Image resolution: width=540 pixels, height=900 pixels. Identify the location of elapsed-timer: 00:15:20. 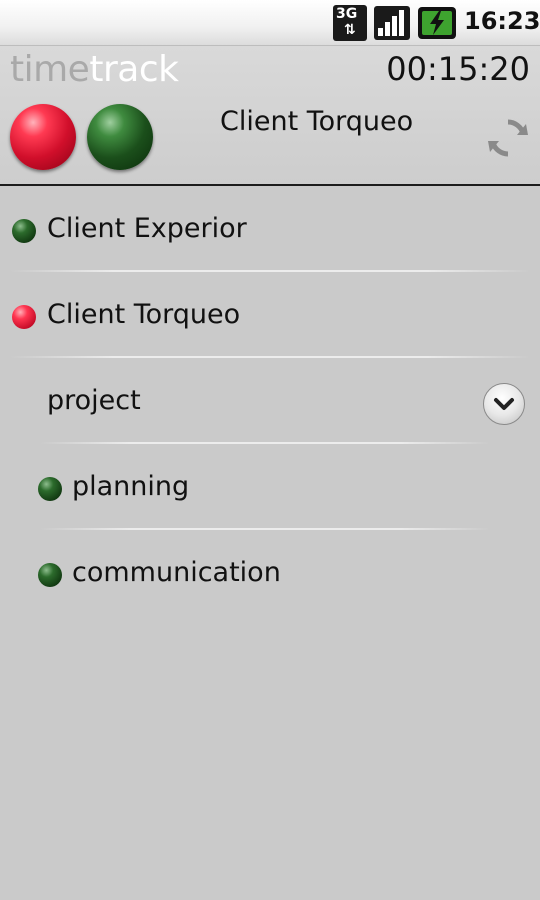
(458, 69).